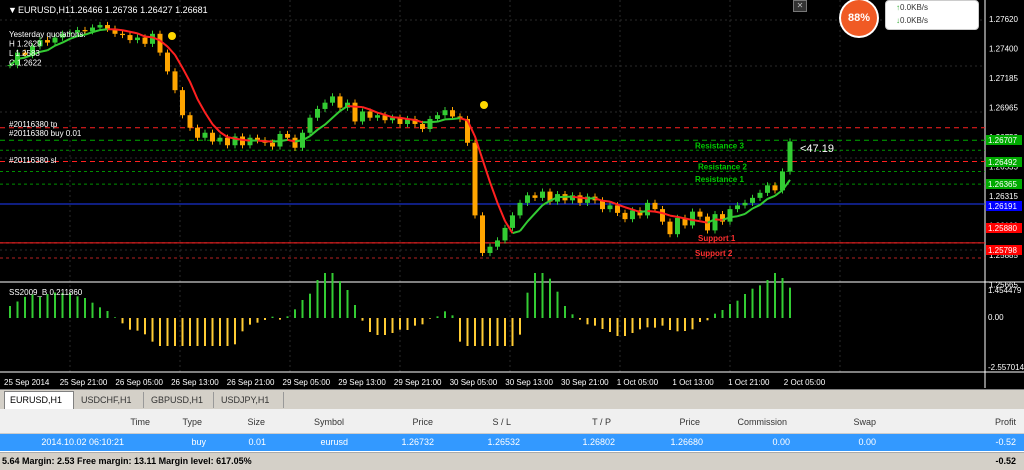 The width and height of the screenshot is (1024, 470). Describe the element at coordinates (139, 10) in the screenshot. I see `chart-ohlc: 1.26466 1.26736 1.26427 1.26681` at that location.